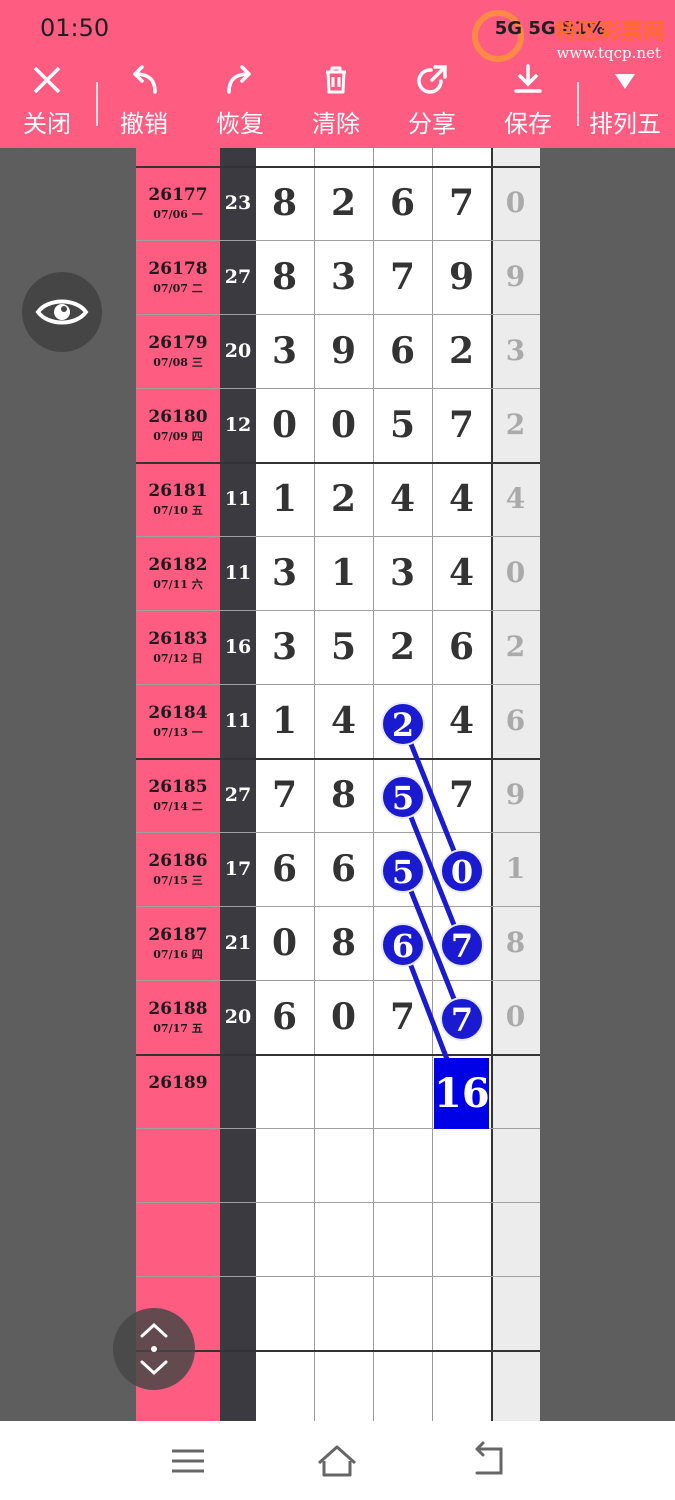 This screenshot has width=675, height=1500. Describe the element at coordinates (403, 945) in the screenshot. I see `marked-digit: 6` at that location.